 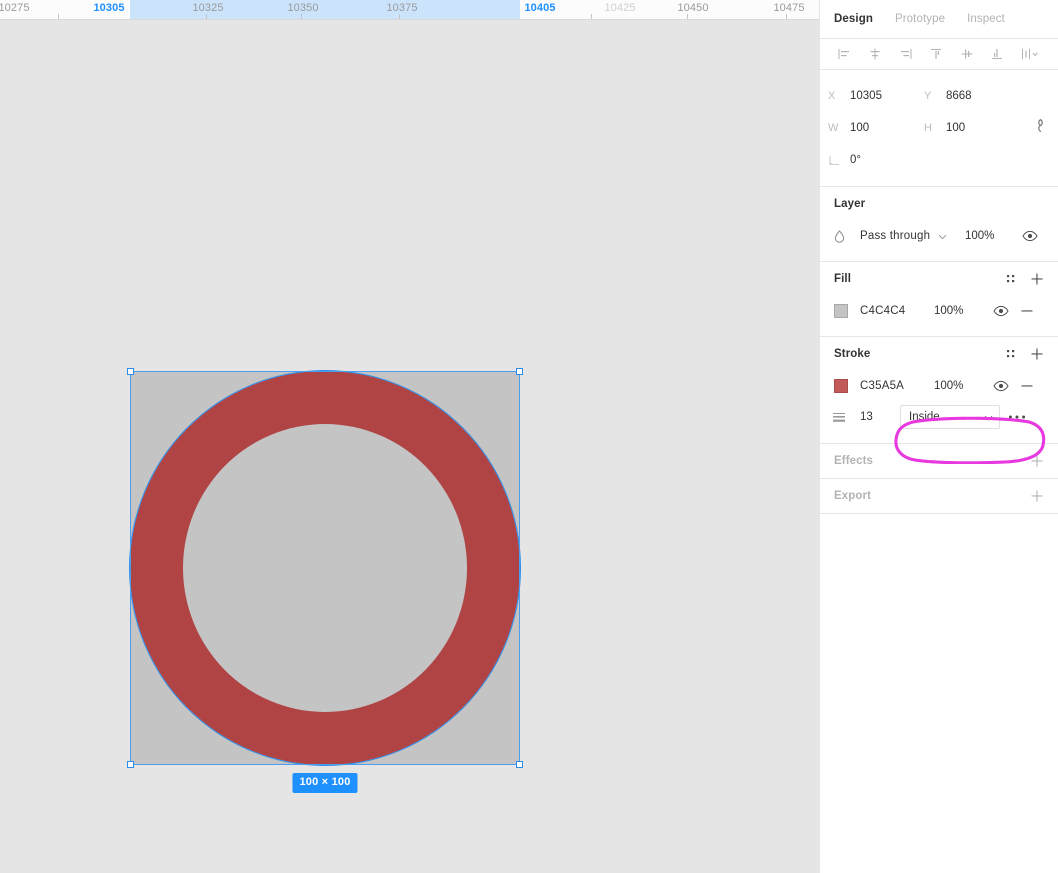 I want to click on add-export-plus-icon, so click(x=1037, y=496).